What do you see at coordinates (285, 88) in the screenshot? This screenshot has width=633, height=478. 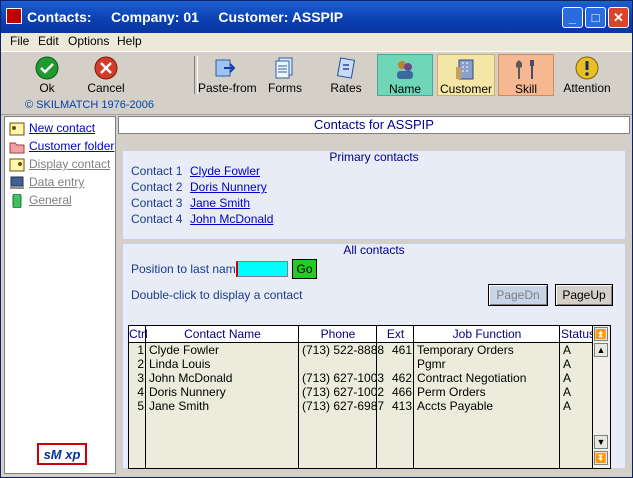 I see `forms-label: Forms` at bounding box center [285, 88].